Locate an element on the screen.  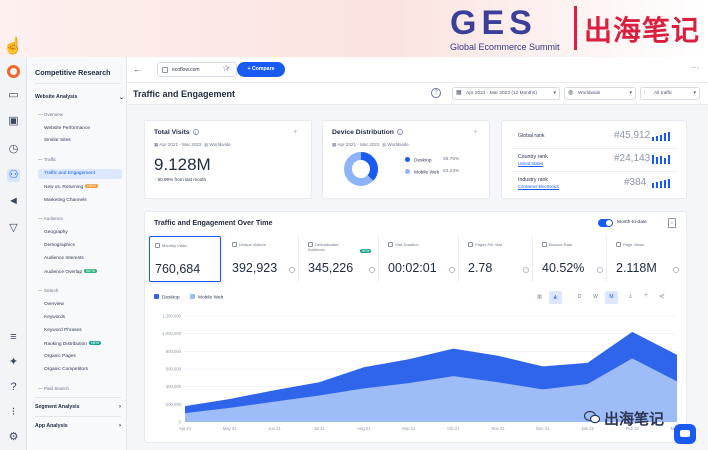
chat-support-button is located at coordinates (685, 434).